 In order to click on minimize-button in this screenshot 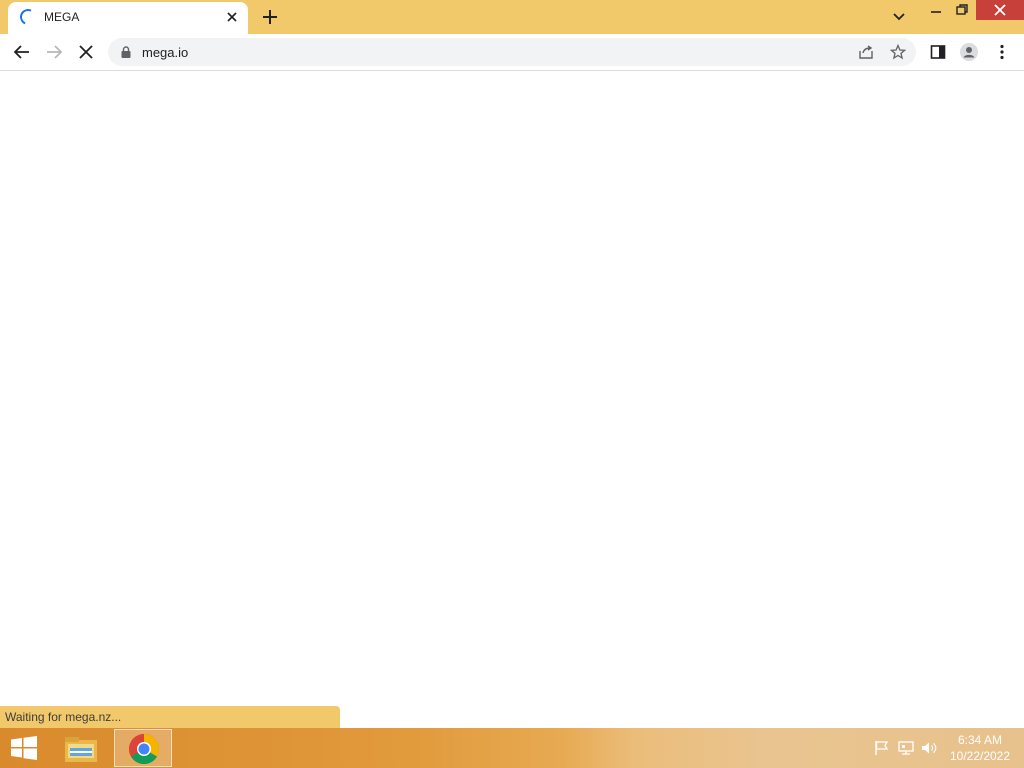, I will do `click(936, 11)`.